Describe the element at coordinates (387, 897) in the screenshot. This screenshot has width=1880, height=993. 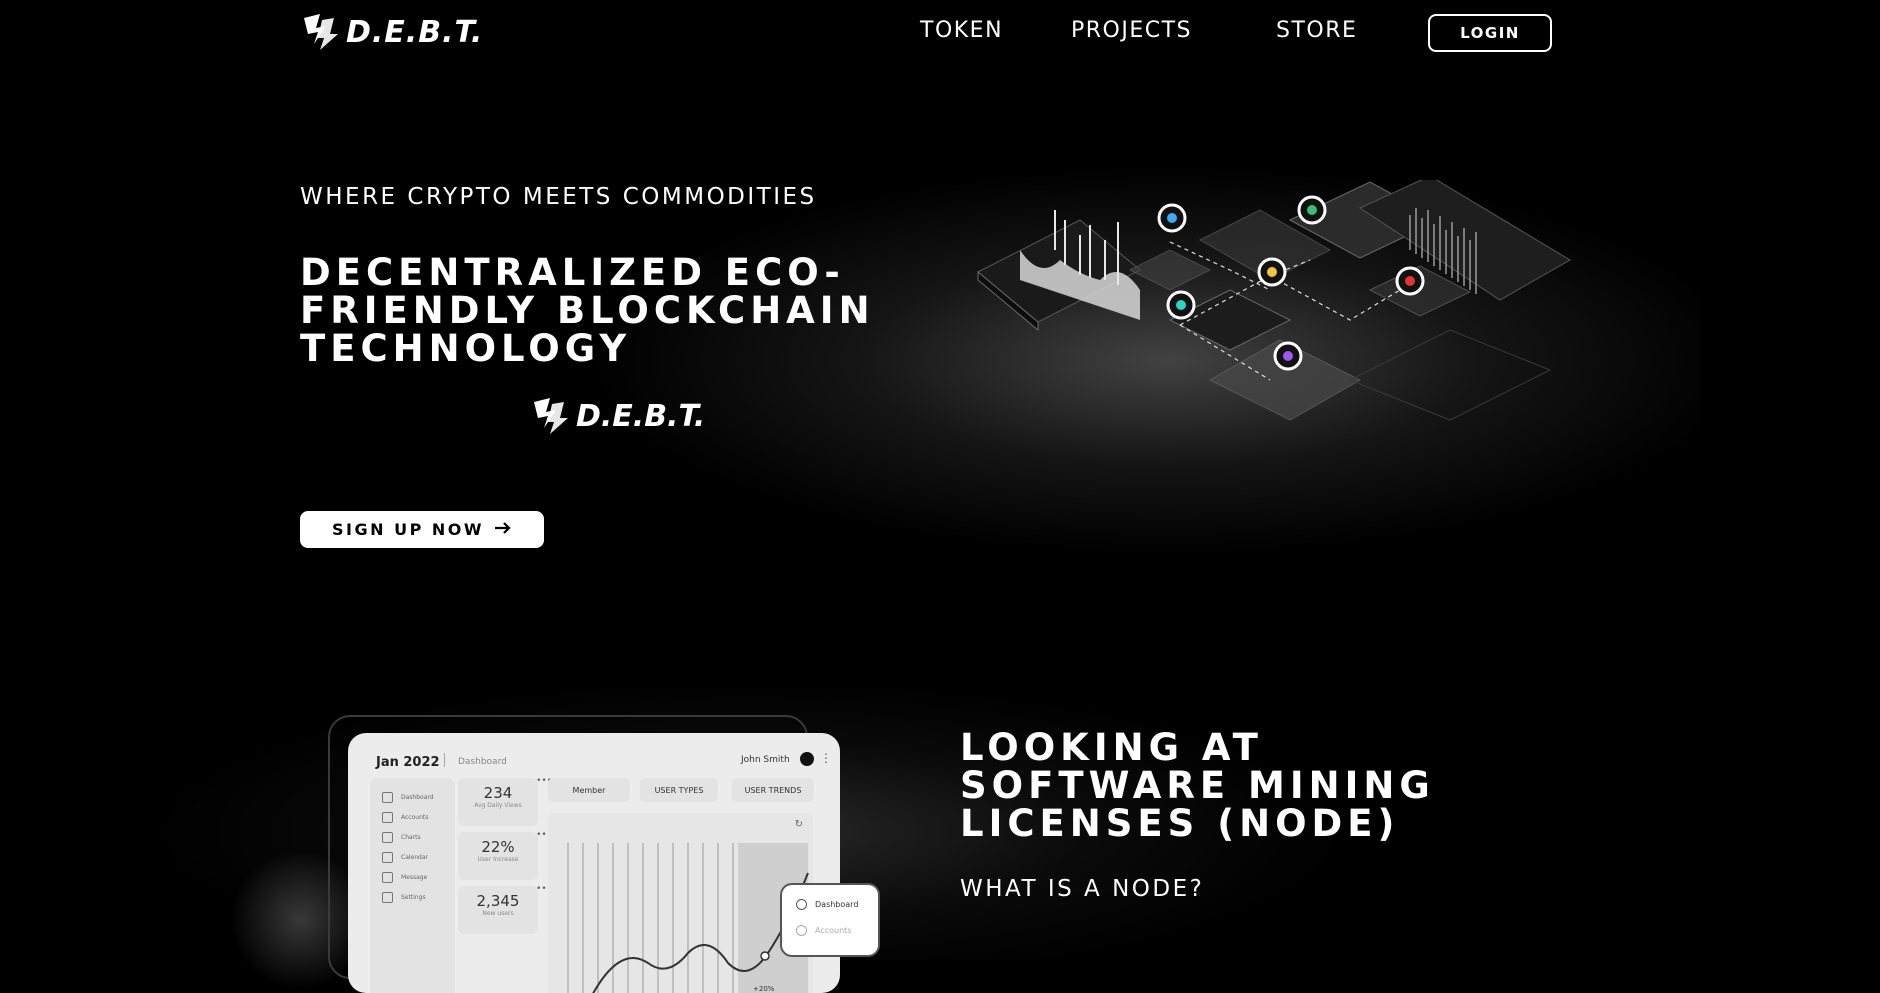
I see `settings-icon` at that location.